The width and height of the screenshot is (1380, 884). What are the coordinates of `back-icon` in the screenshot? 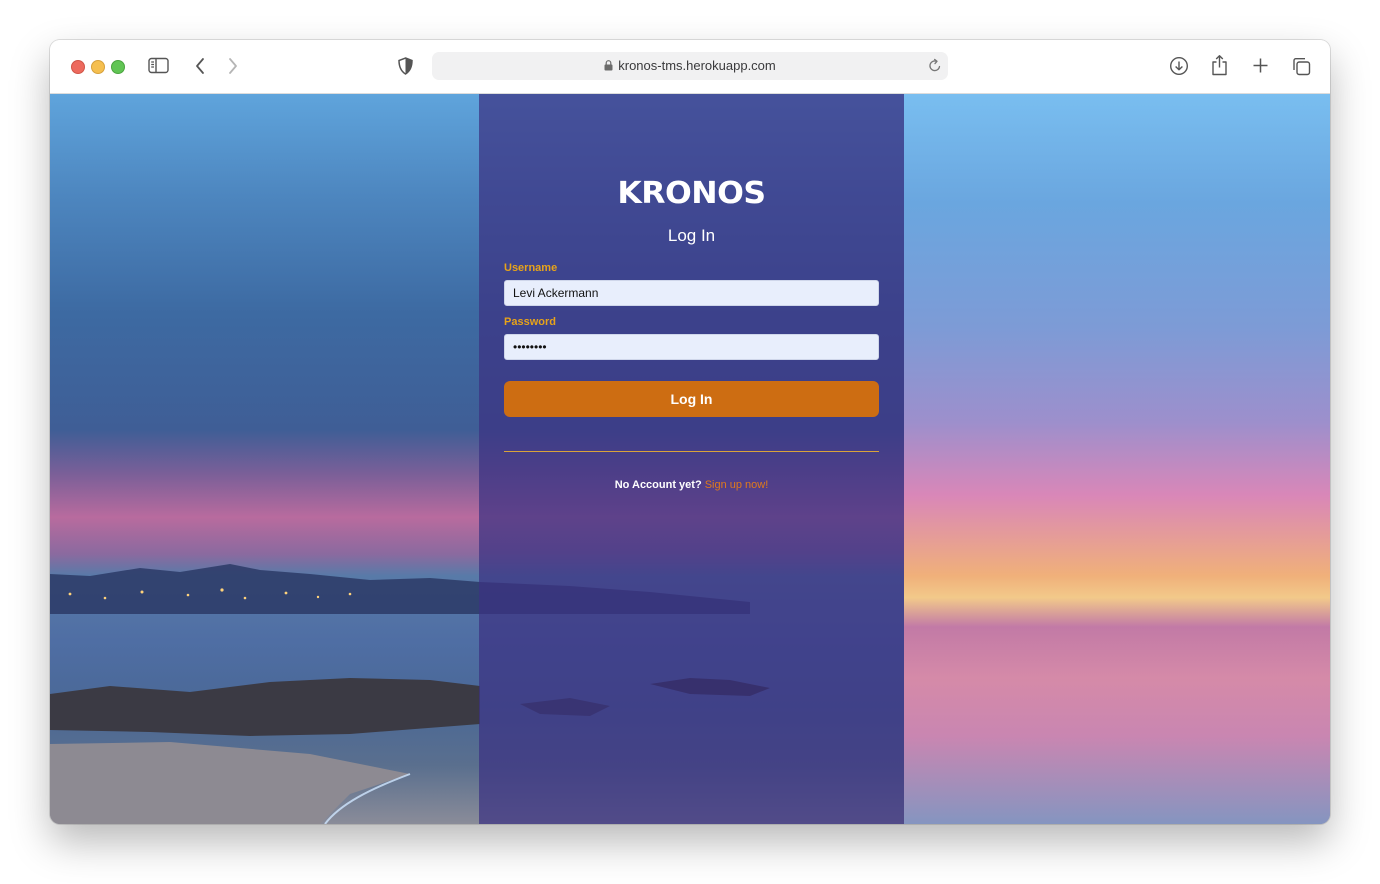 It's located at (200, 66).